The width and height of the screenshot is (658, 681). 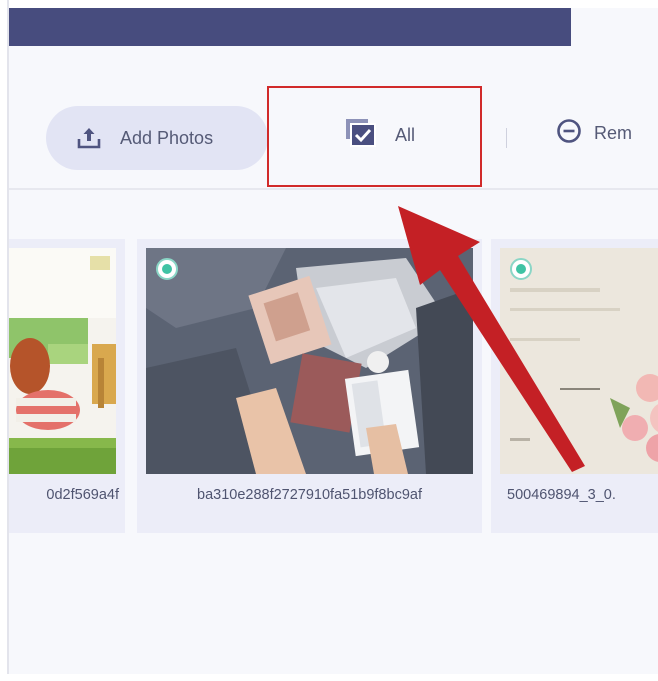 I want to click on remove-button: Rem, so click(x=594, y=133).